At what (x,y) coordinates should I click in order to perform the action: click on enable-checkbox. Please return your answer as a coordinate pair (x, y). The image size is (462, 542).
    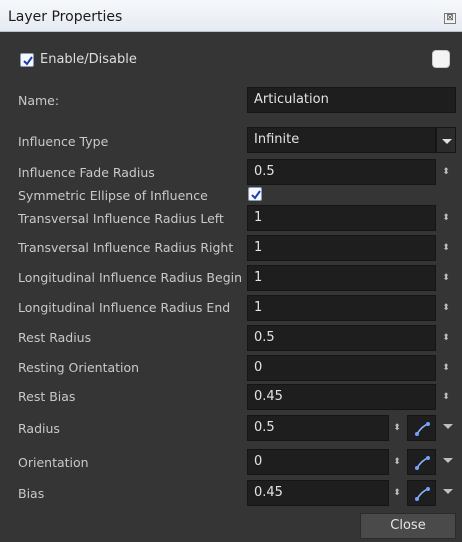
    Looking at the image, I should click on (27, 60).